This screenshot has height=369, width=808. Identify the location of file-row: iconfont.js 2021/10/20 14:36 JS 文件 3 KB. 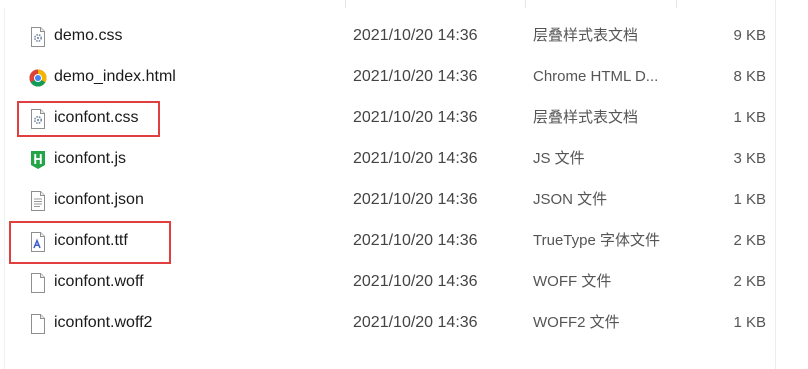
(404, 159).